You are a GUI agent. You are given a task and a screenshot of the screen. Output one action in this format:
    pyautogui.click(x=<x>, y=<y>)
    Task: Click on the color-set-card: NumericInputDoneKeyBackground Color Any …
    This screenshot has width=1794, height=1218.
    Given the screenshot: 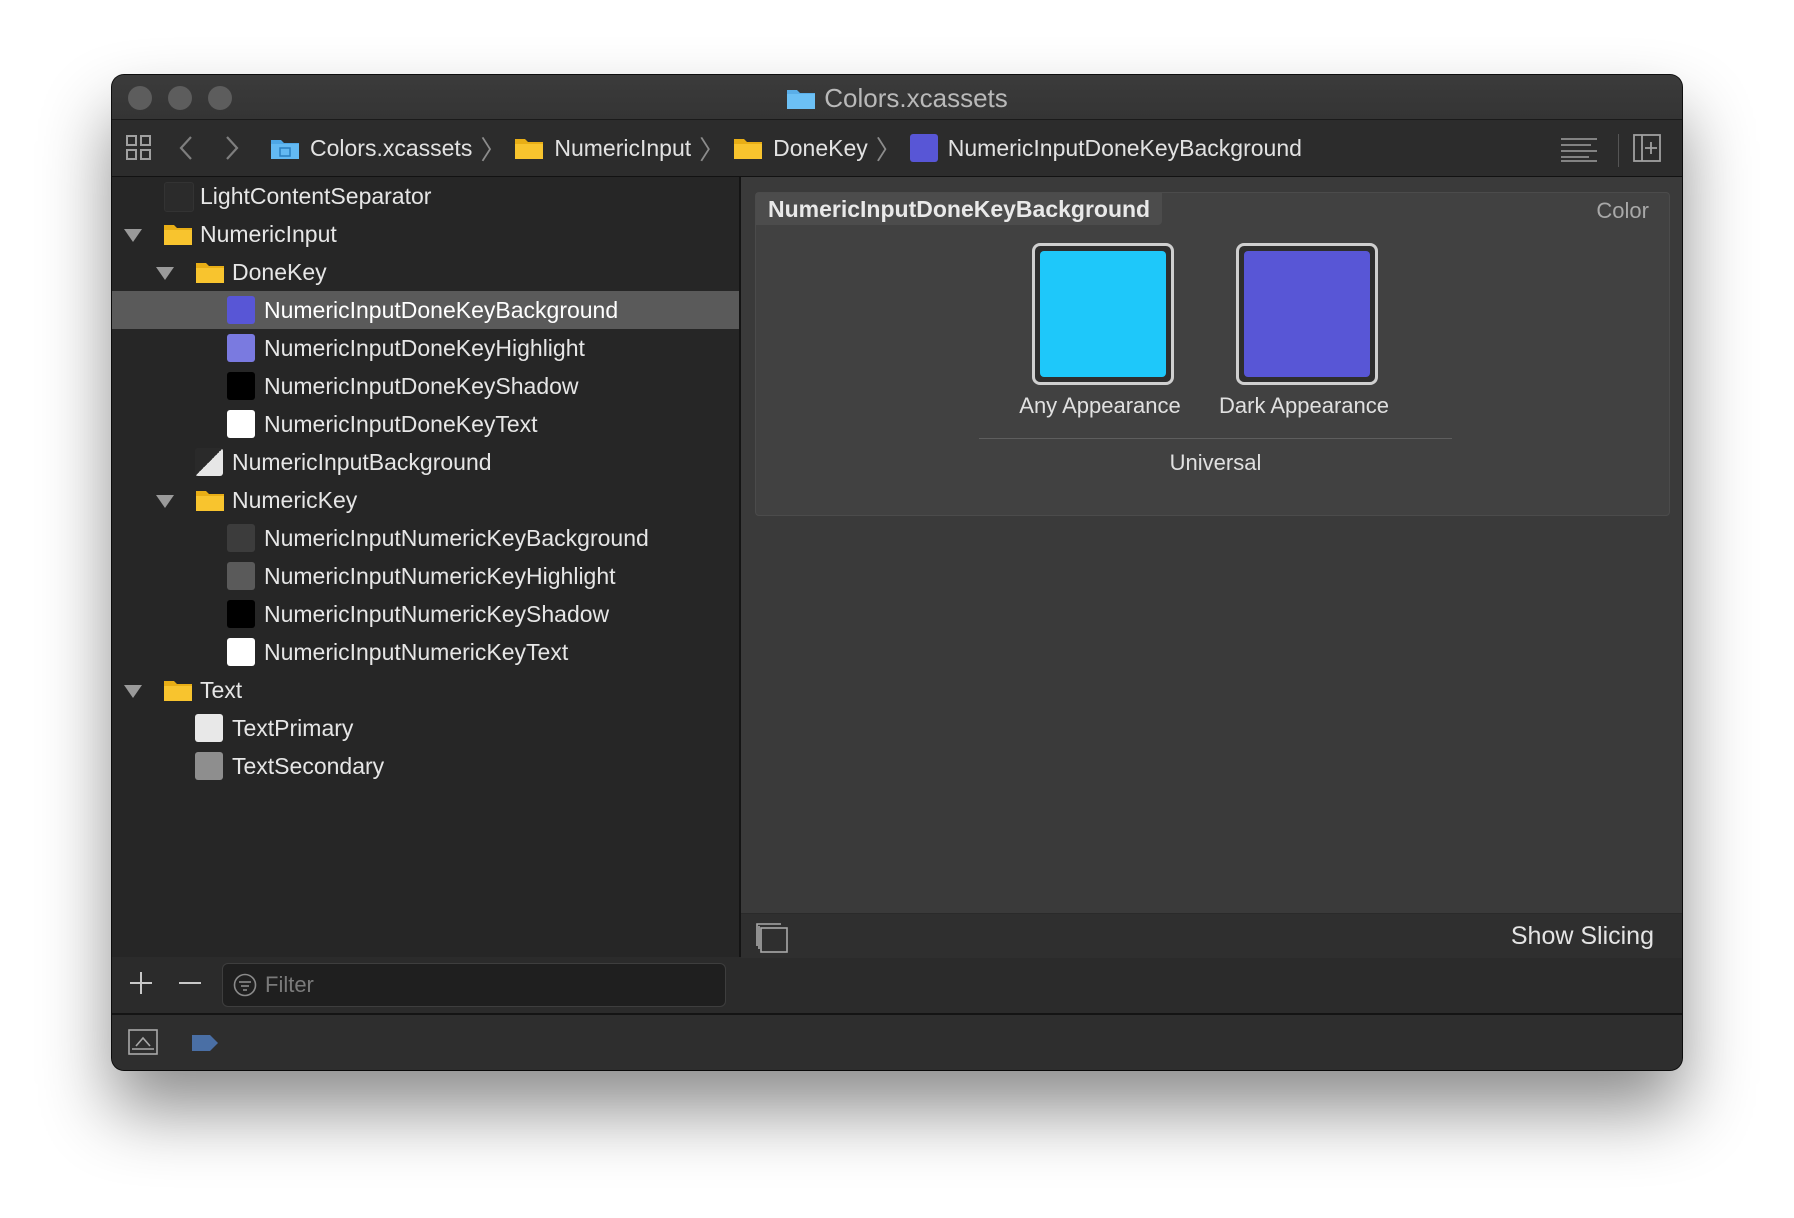 What is the action you would take?
    pyautogui.click(x=1212, y=354)
    